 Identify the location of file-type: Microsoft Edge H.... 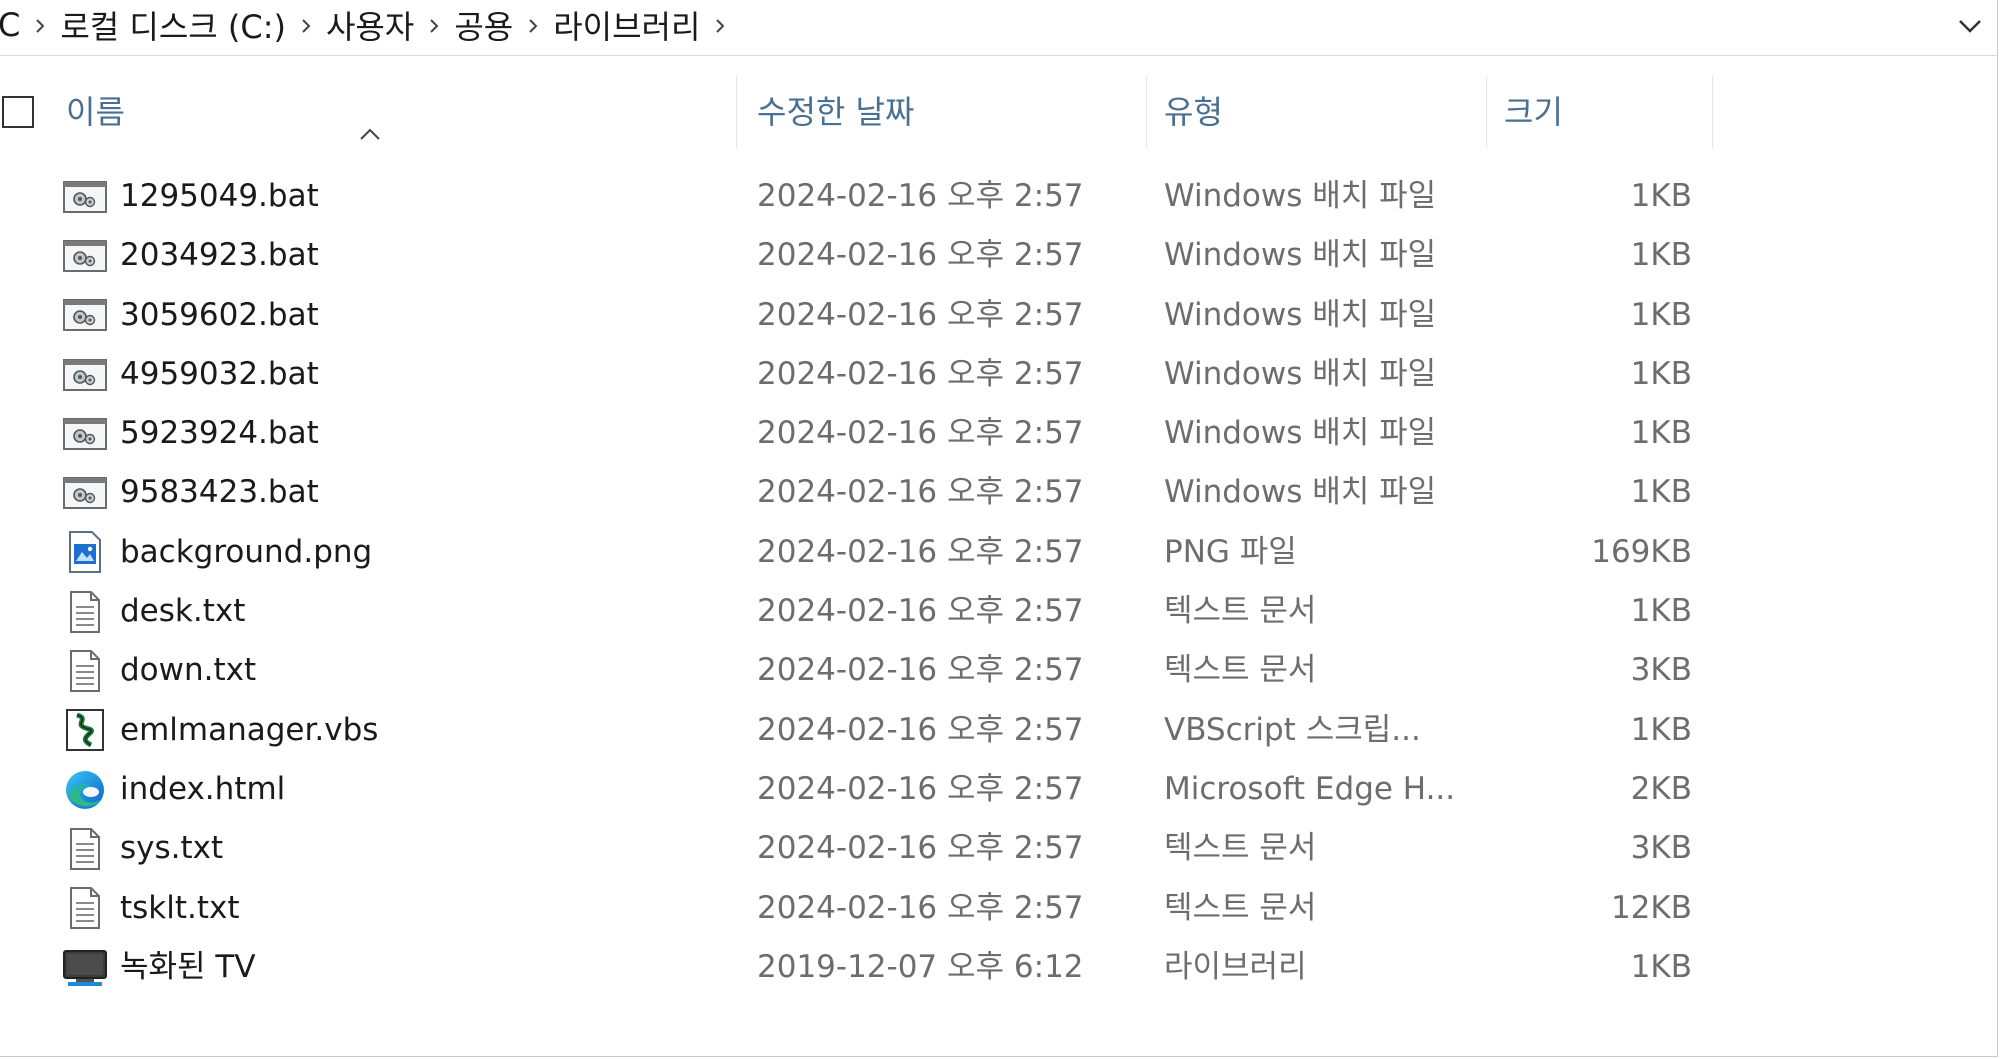
(1310, 788).